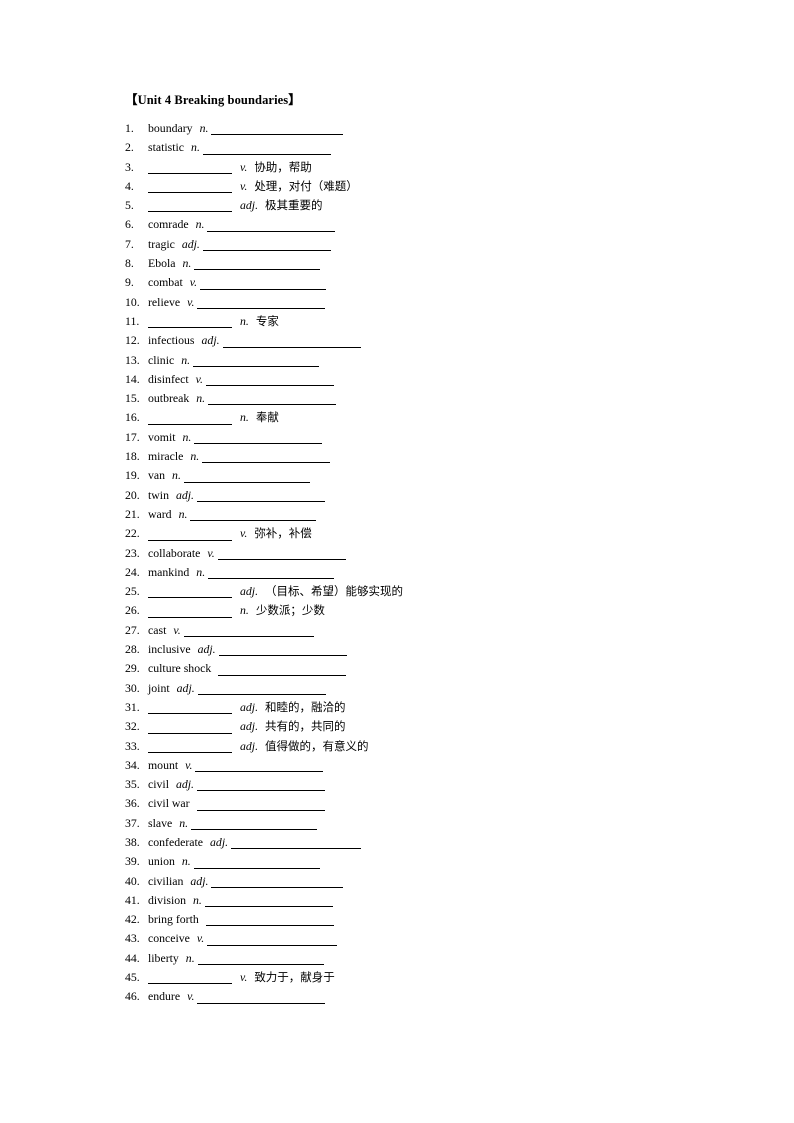 This screenshot has height=1123, width=794. Describe the element at coordinates (173, 919) in the screenshot. I see `term-word: bring forth` at that location.